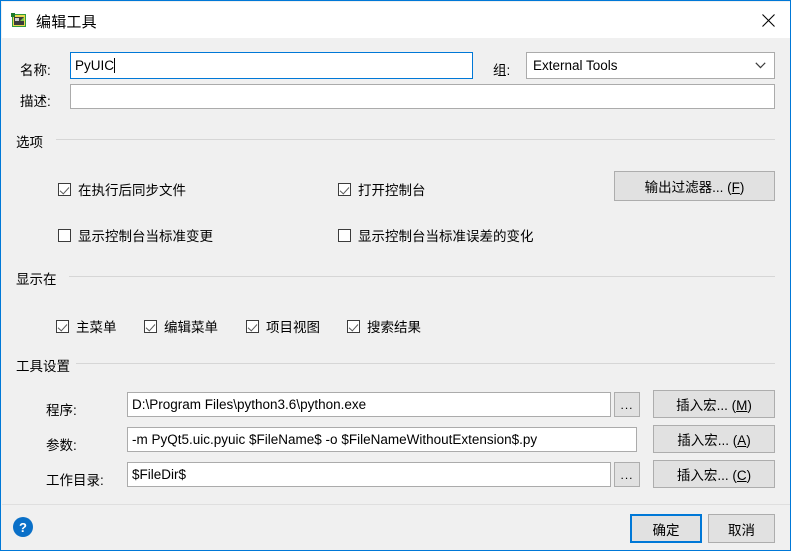 Image resolution: width=791 pixels, height=551 pixels. What do you see at coordinates (394, 327) in the screenshot?
I see `checkbox-label: 搜索结果` at bounding box center [394, 327].